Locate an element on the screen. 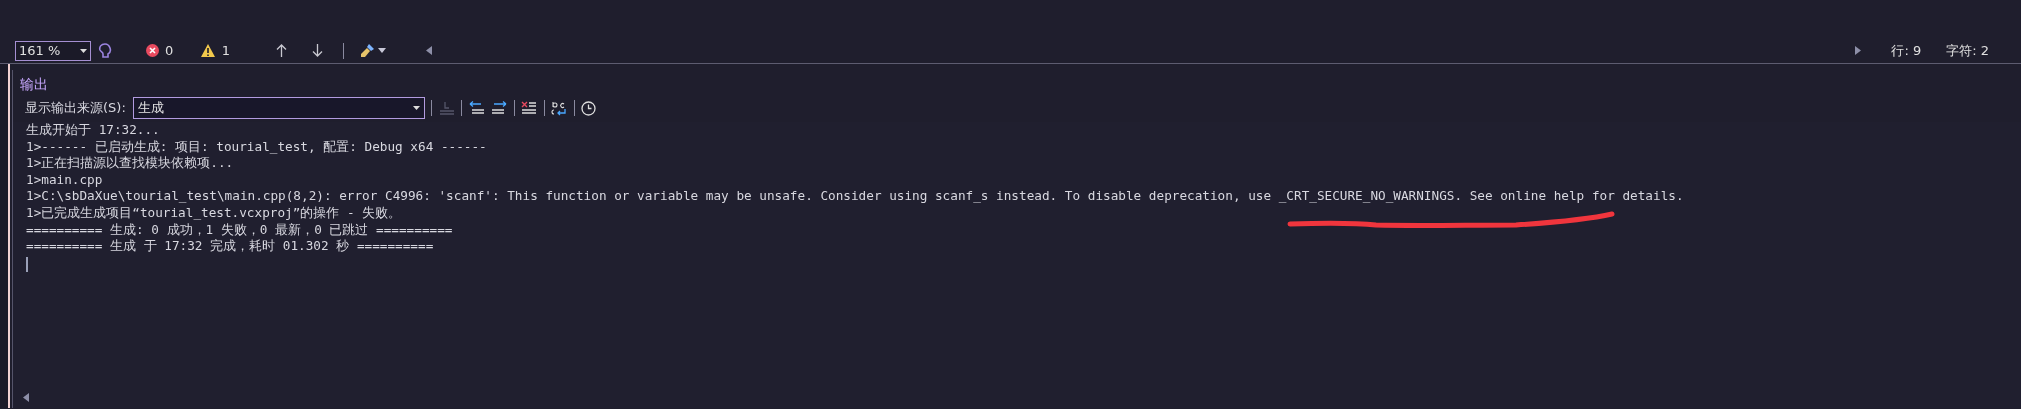  source-dropdown: 生成 is located at coordinates (278, 108).